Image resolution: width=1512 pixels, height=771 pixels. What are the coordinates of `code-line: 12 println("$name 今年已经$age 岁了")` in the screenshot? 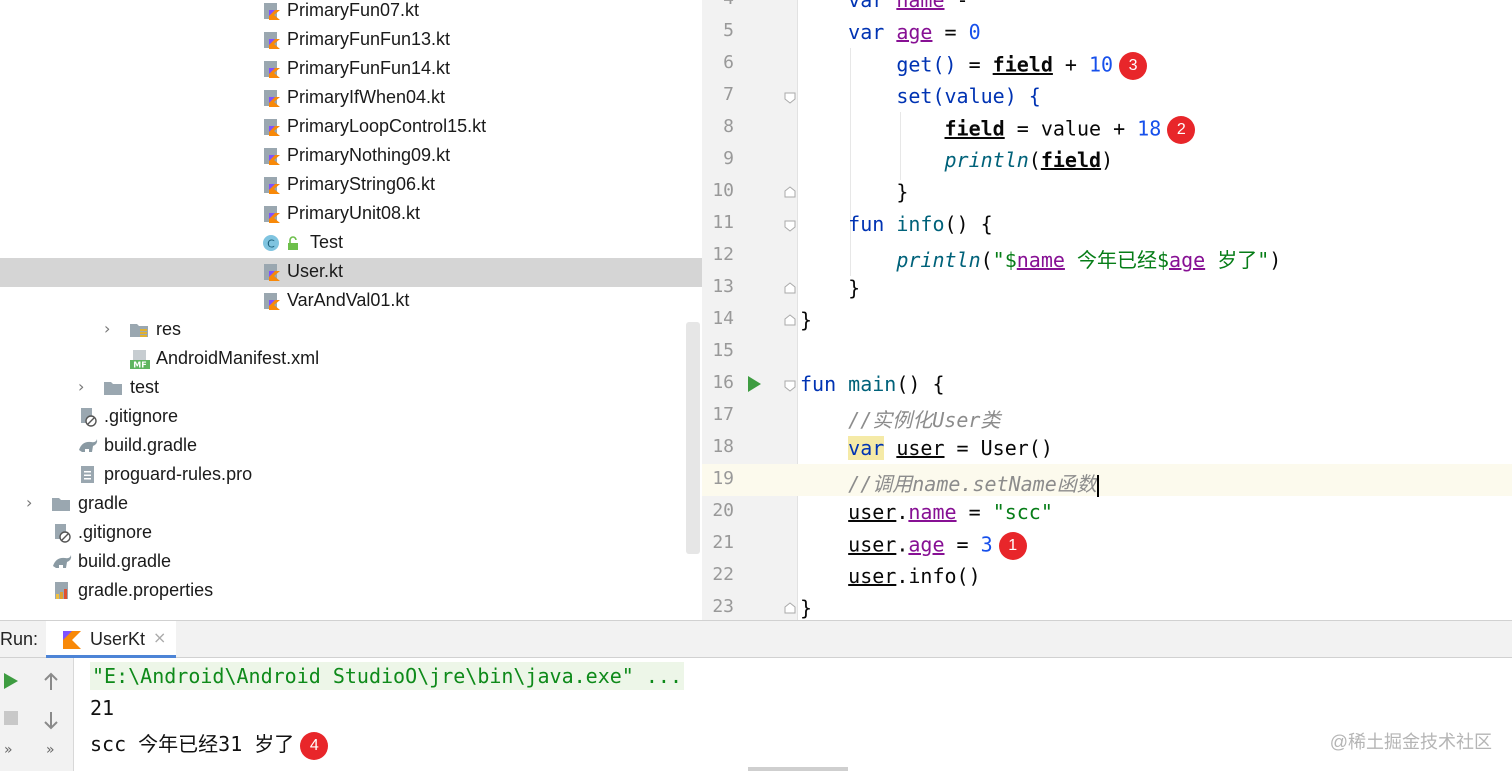 It's located at (1107, 256).